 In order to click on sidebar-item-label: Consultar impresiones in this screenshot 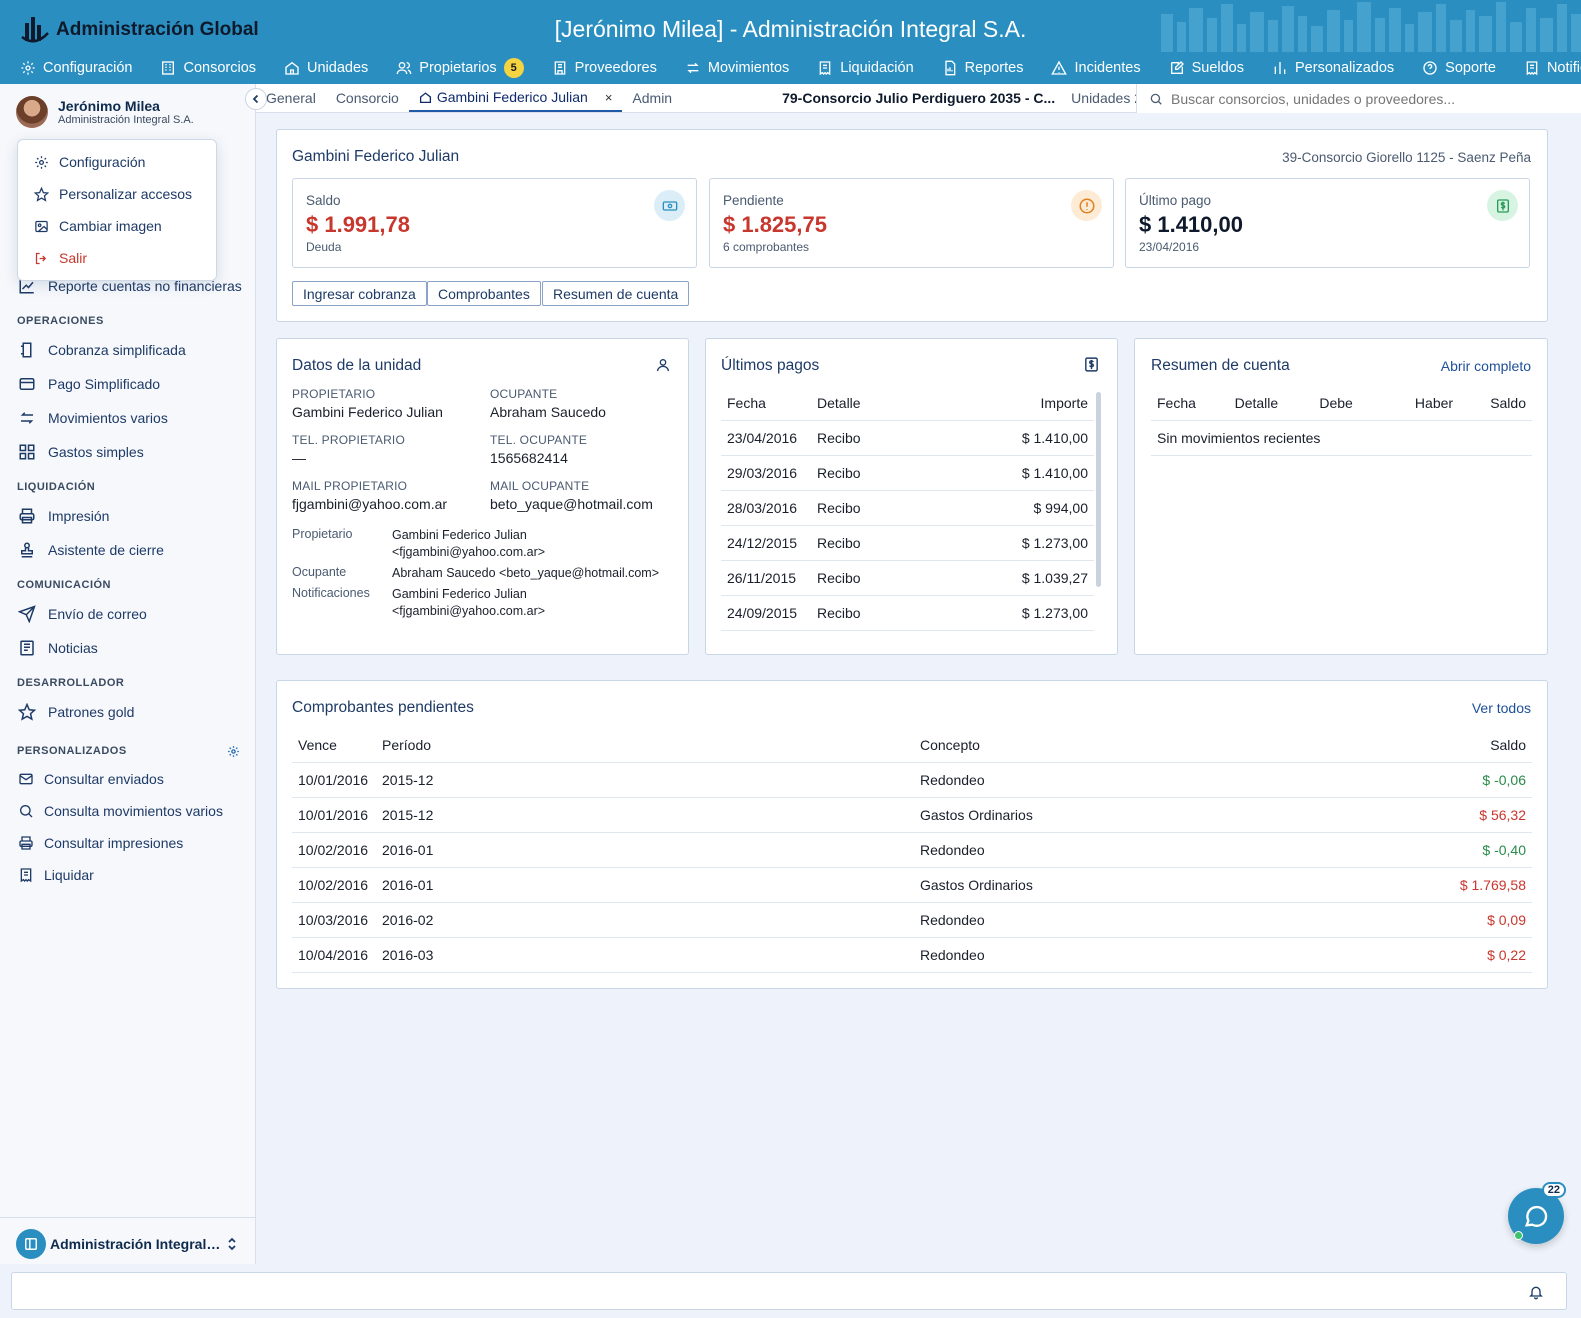, I will do `click(114, 843)`.